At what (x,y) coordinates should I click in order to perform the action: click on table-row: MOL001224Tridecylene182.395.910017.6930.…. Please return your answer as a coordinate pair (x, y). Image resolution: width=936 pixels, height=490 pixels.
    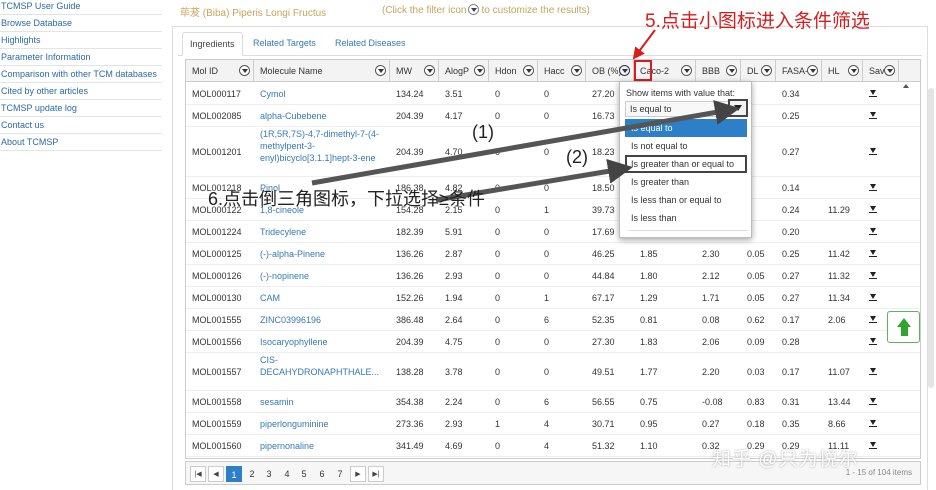
    Looking at the image, I should click on (553, 232).